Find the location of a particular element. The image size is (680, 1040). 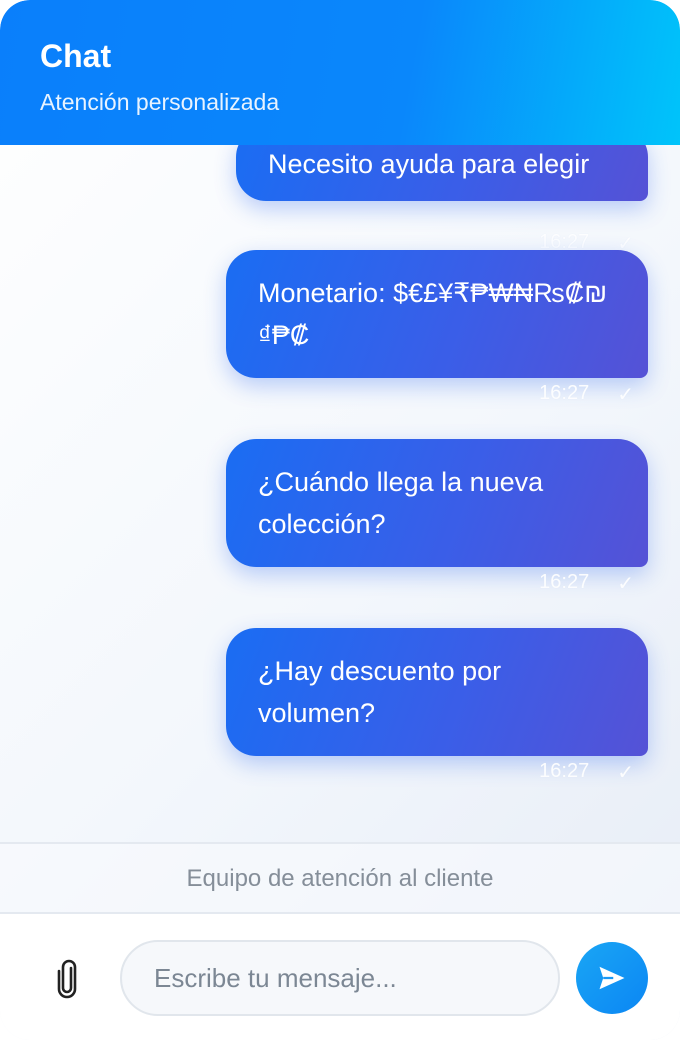

message-text: ¿Cuándo llega la nueva colección? is located at coordinates (401, 503).